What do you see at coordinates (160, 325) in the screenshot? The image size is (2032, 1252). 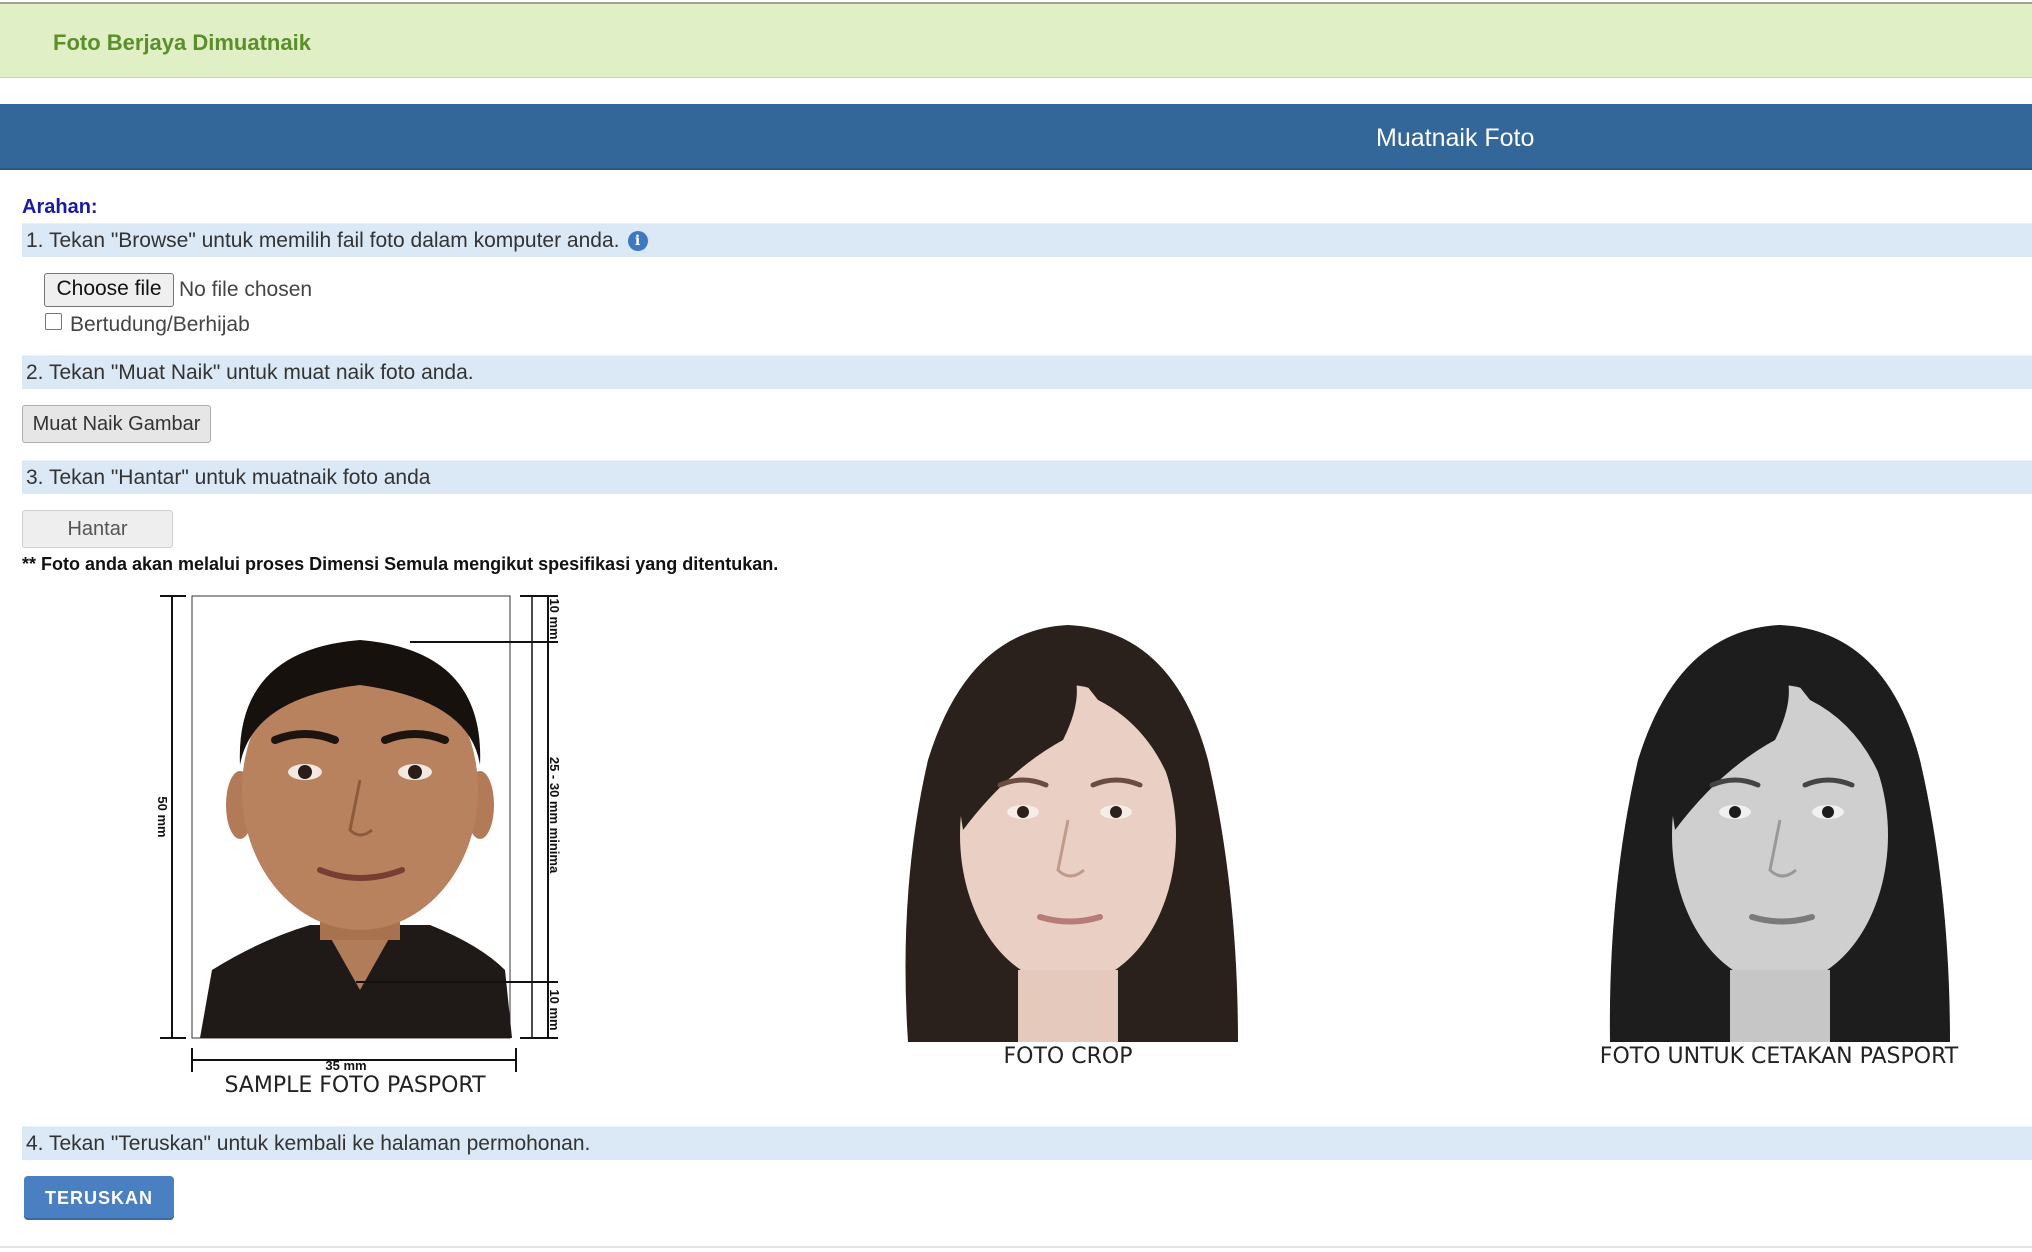 I see `hijab-checkbox-label: Bertudung/Berhijab` at bounding box center [160, 325].